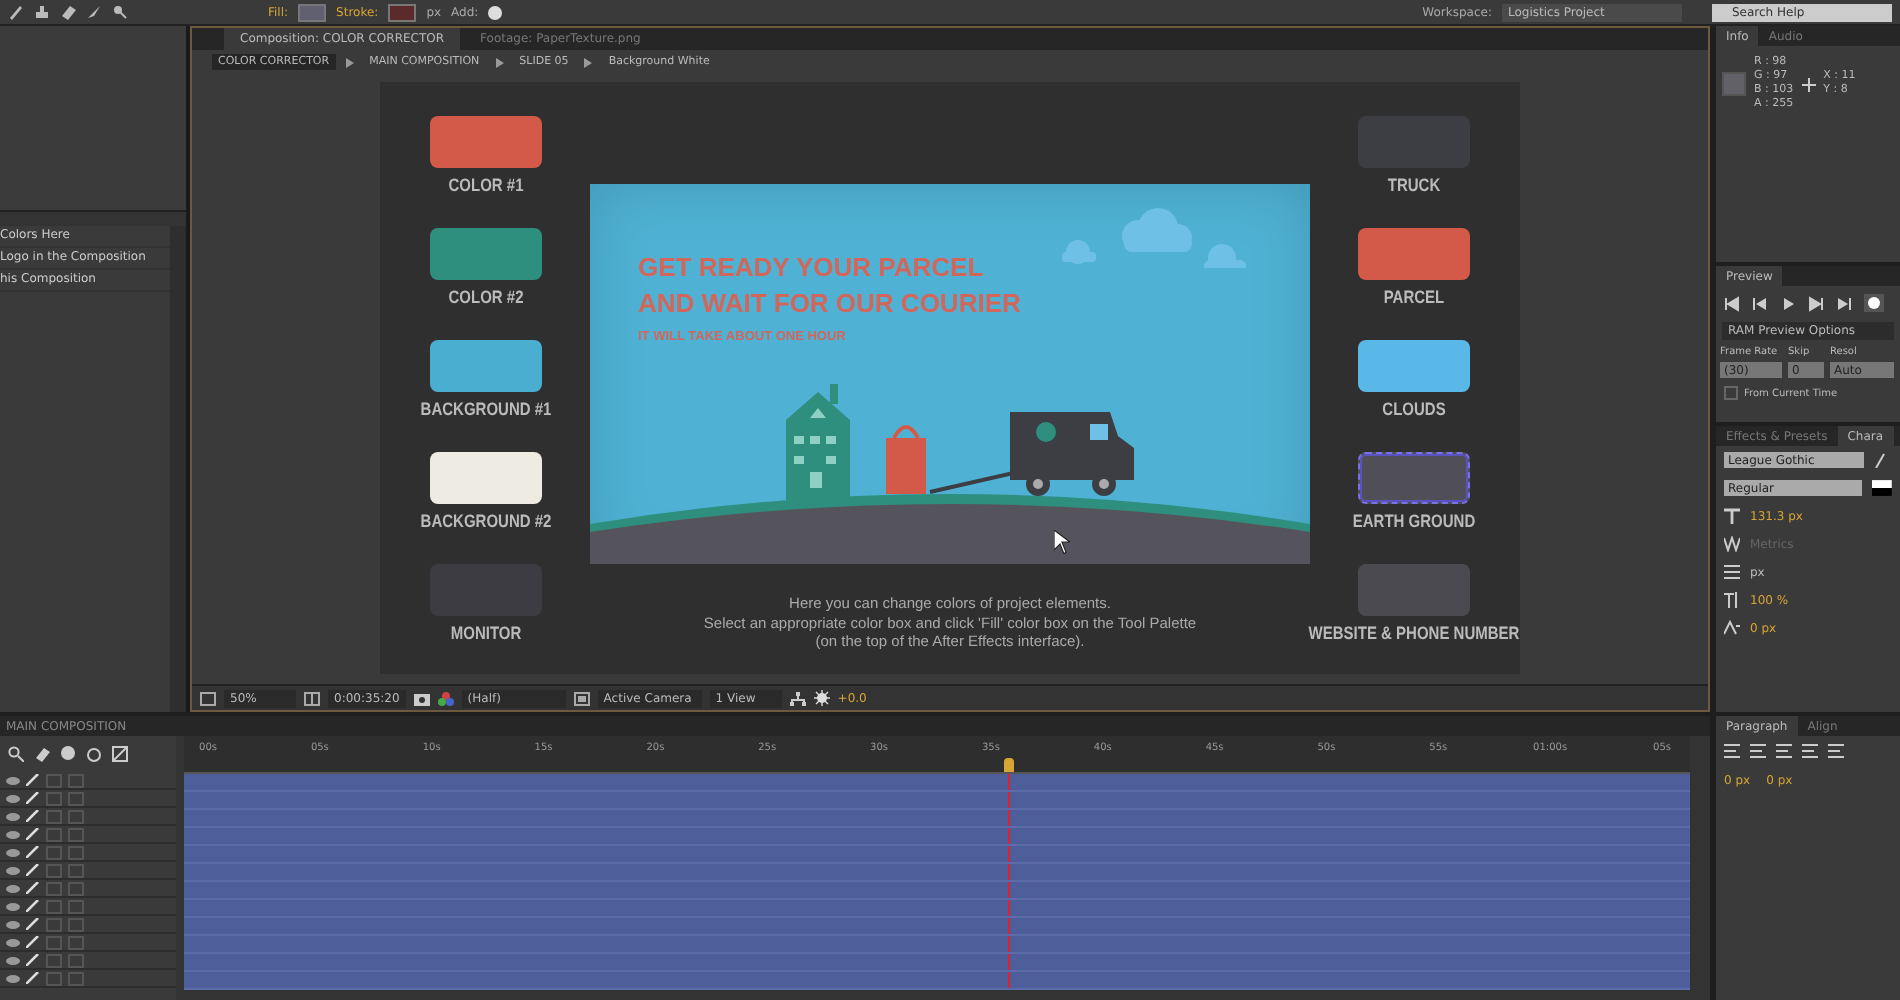  What do you see at coordinates (1816, 303) in the screenshot?
I see `next-frame-icon` at bounding box center [1816, 303].